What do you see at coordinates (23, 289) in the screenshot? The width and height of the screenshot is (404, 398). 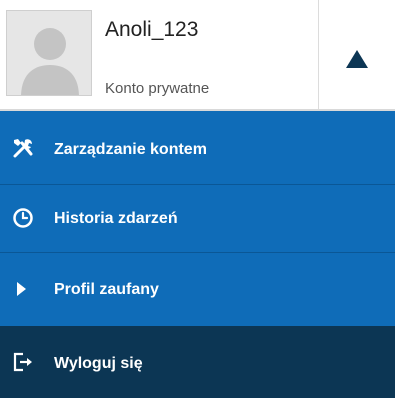 I see `play-arrow-icon` at bounding box center [23, 289].